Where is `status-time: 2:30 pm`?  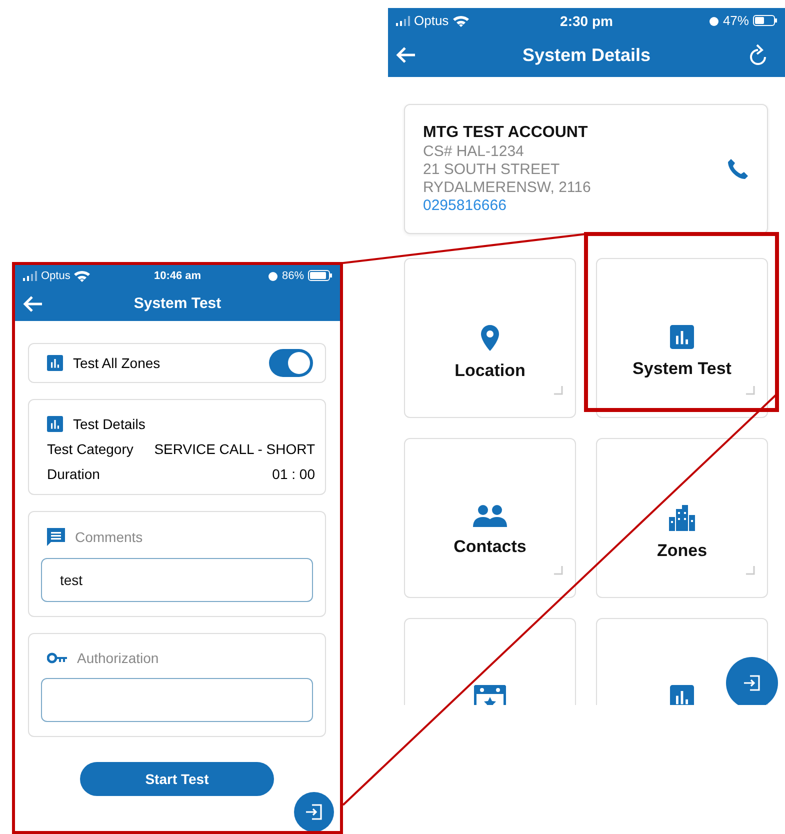
status-time: 2:30 pm is located at coordinates (586, 20).